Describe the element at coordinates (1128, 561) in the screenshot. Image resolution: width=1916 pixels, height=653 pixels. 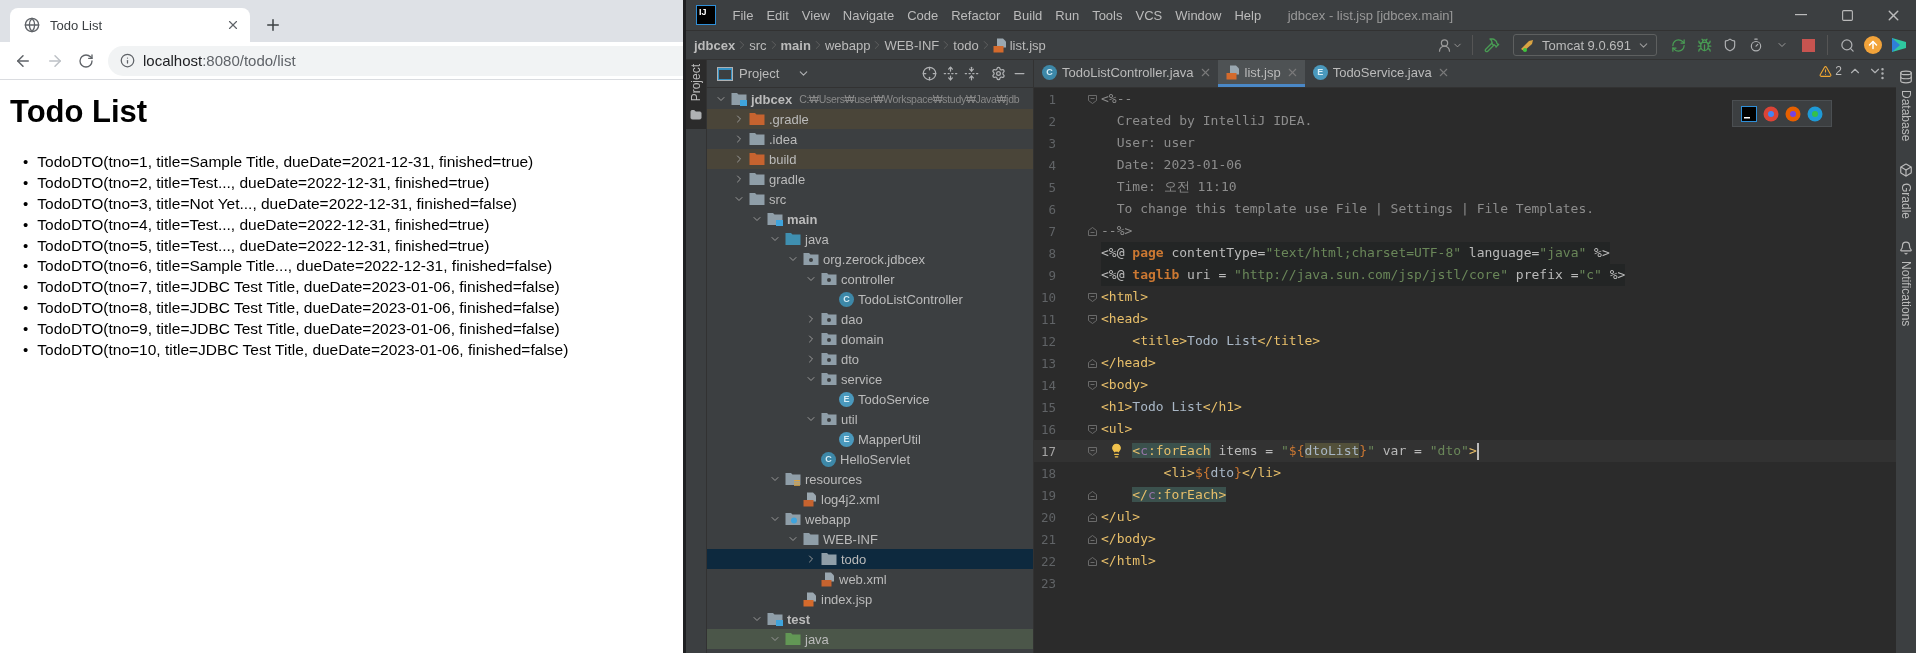
I see `code-line: </html>` at that location.